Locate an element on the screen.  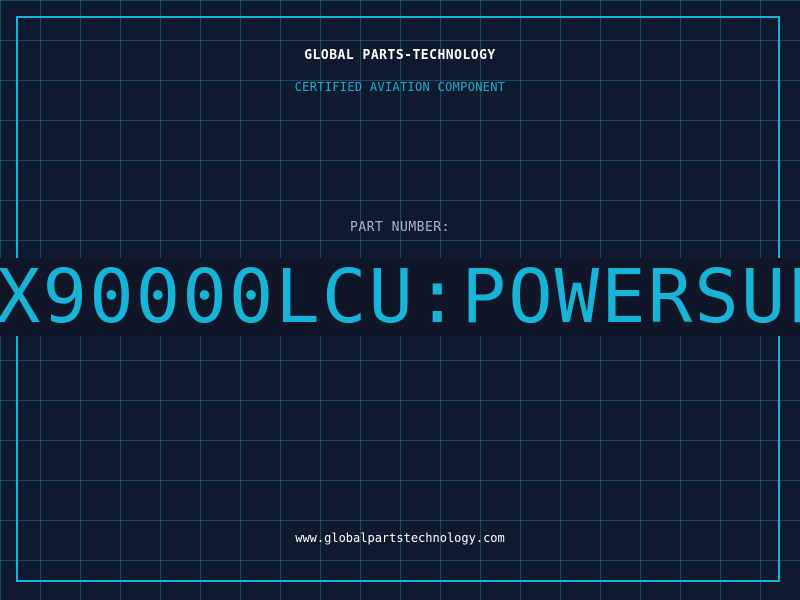
part-number-value: X90000LCU:POWERSUP is located at coordinates (400, 297).